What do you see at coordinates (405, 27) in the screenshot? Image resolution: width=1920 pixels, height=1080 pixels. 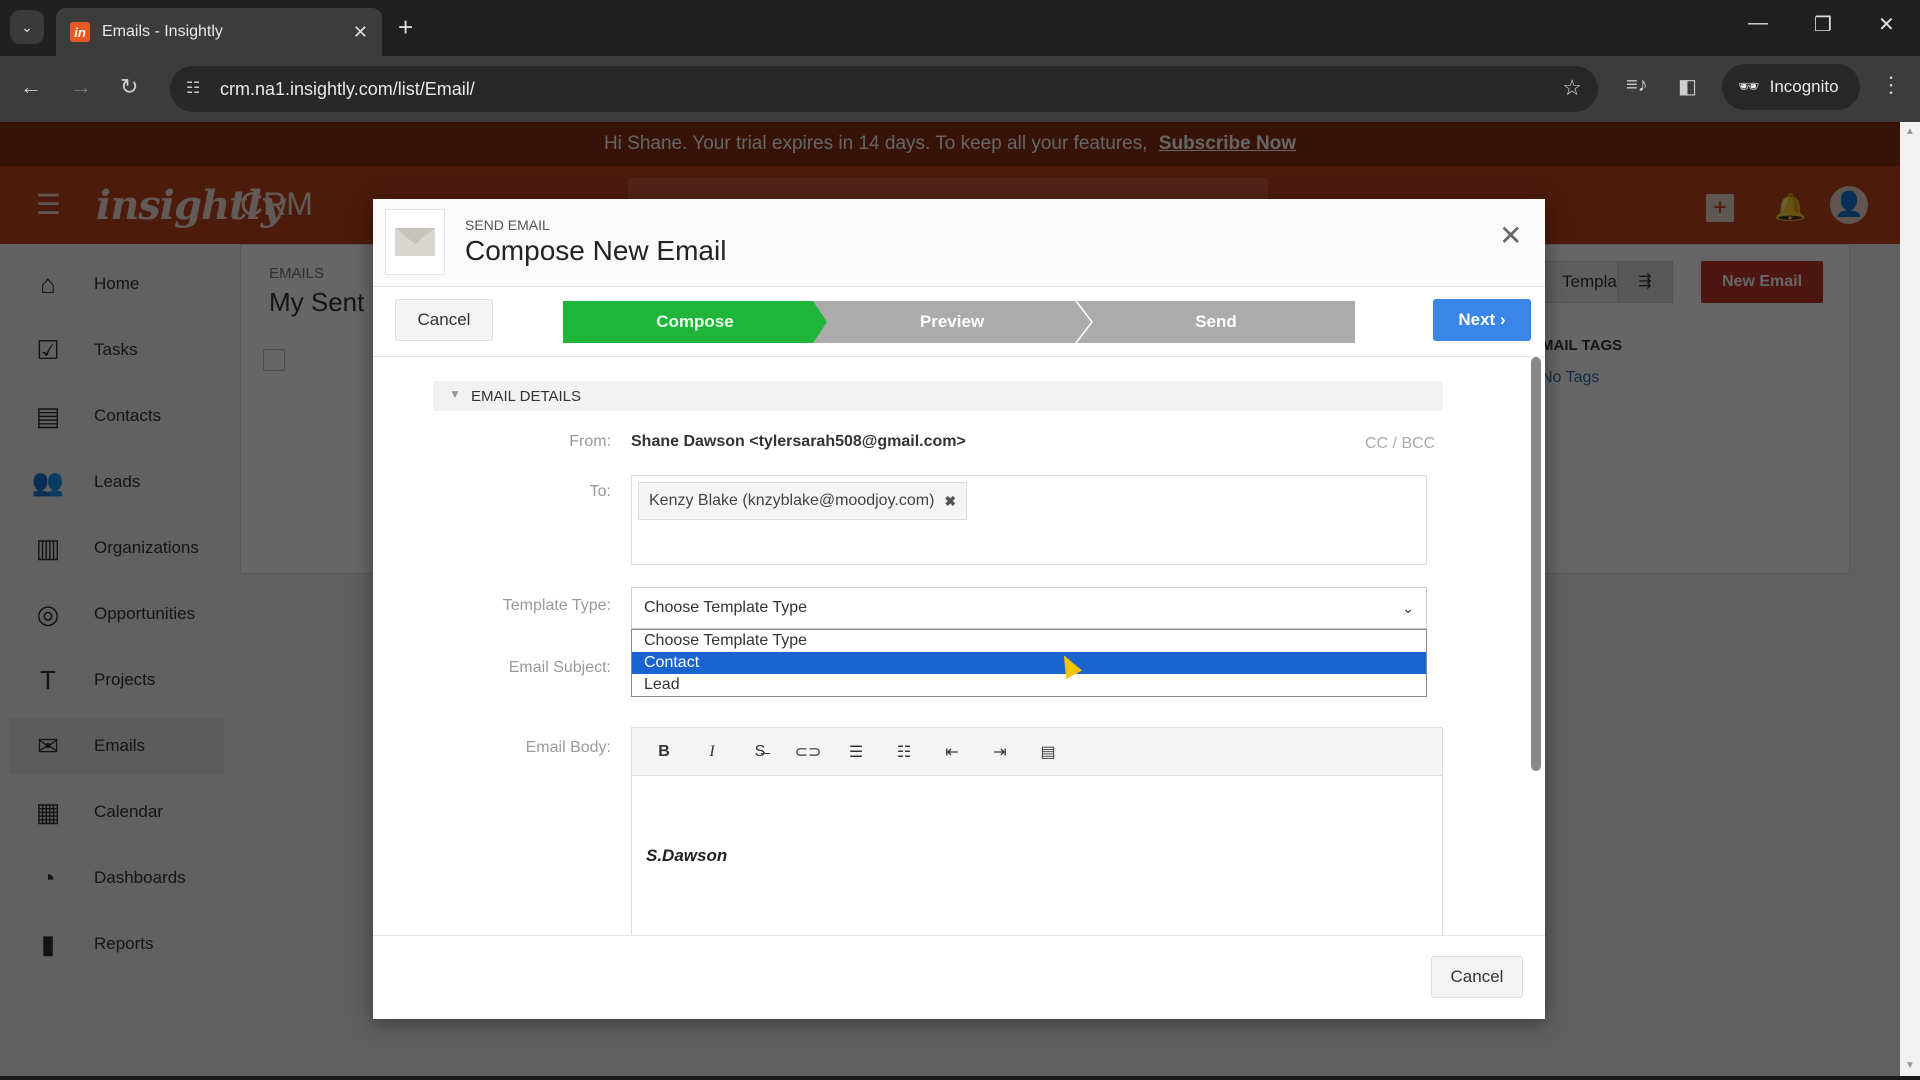 I see `new-tab-button: +` at bounding box center [405, 27].